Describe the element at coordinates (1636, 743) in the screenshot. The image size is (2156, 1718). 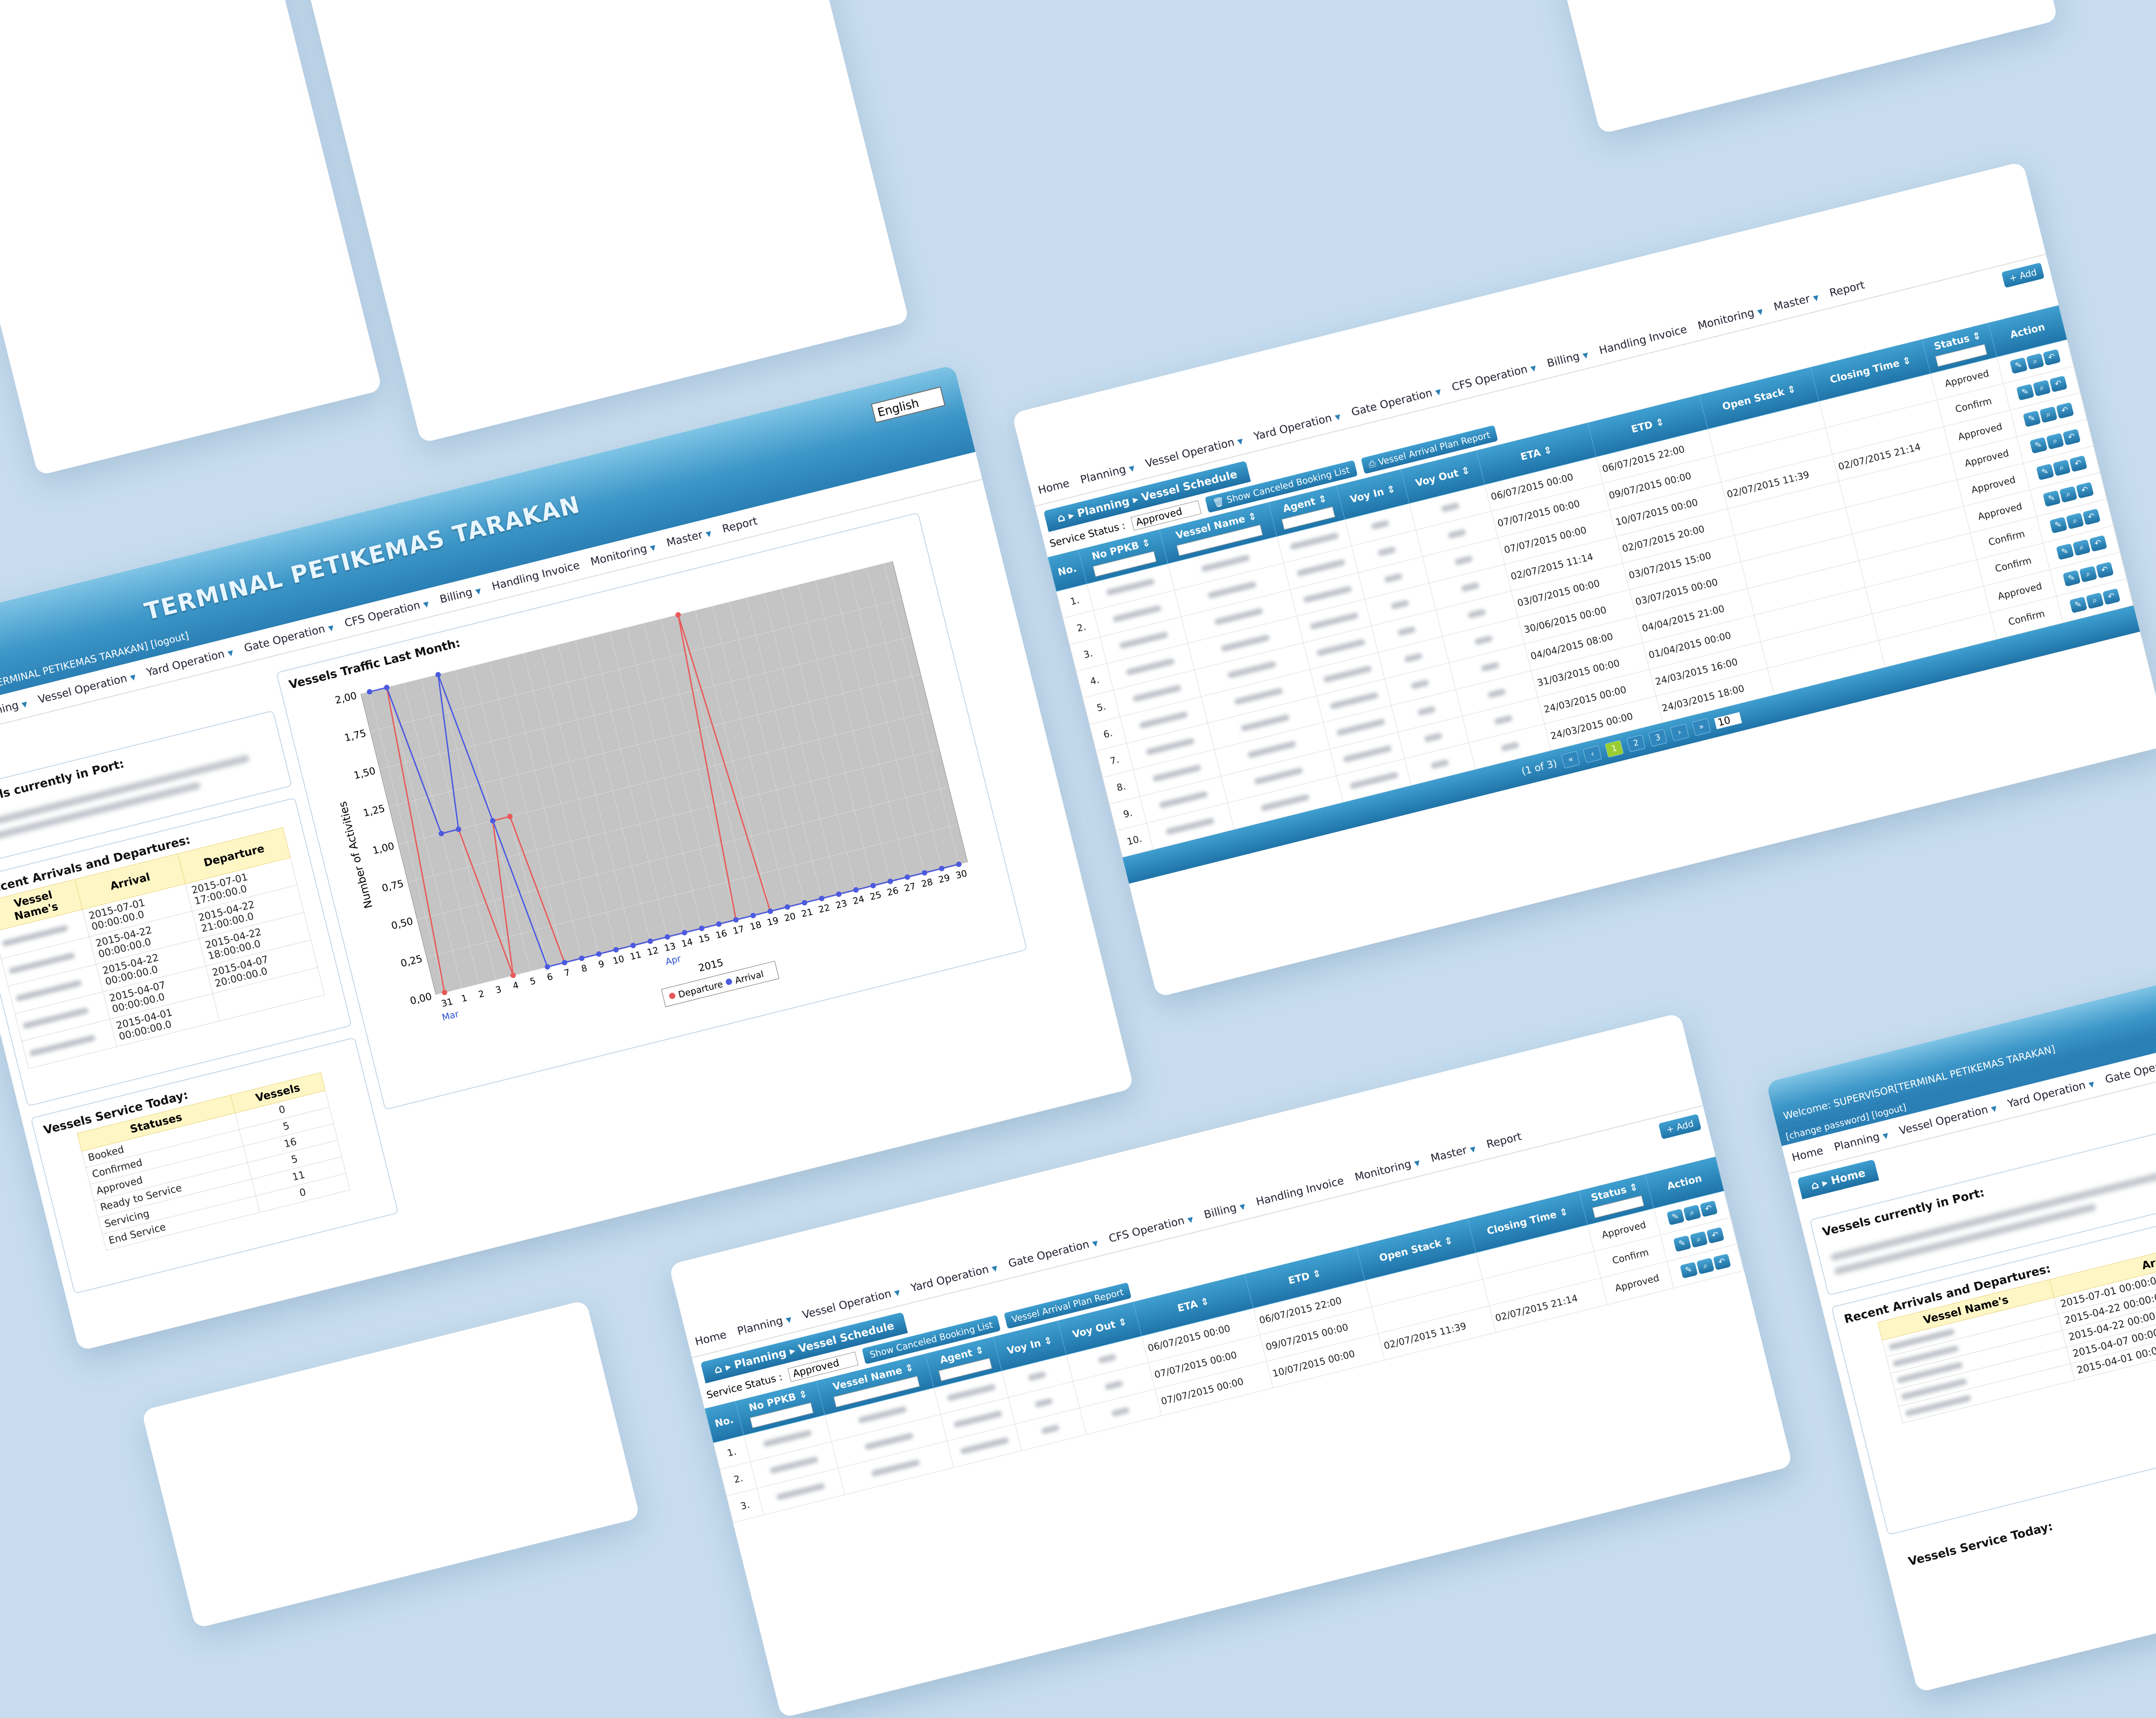
I see `page-button: 2` at that location.